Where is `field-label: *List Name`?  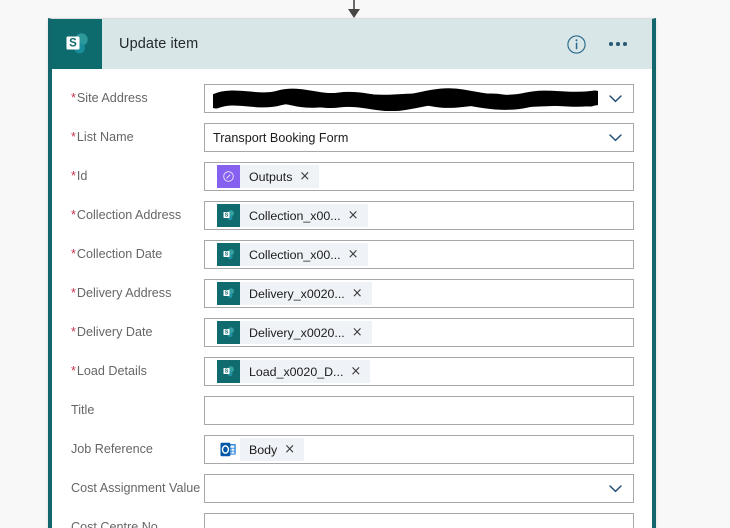 field-label: *List Name is located at coordinates (137, 137).